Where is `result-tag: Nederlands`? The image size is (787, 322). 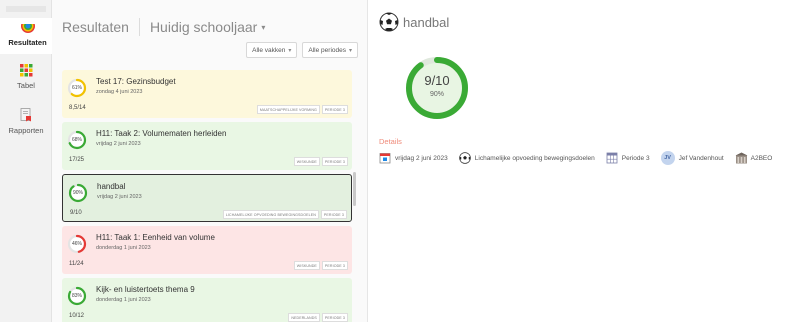
result-tag: Nederlands is located at coordinates (304, 317).